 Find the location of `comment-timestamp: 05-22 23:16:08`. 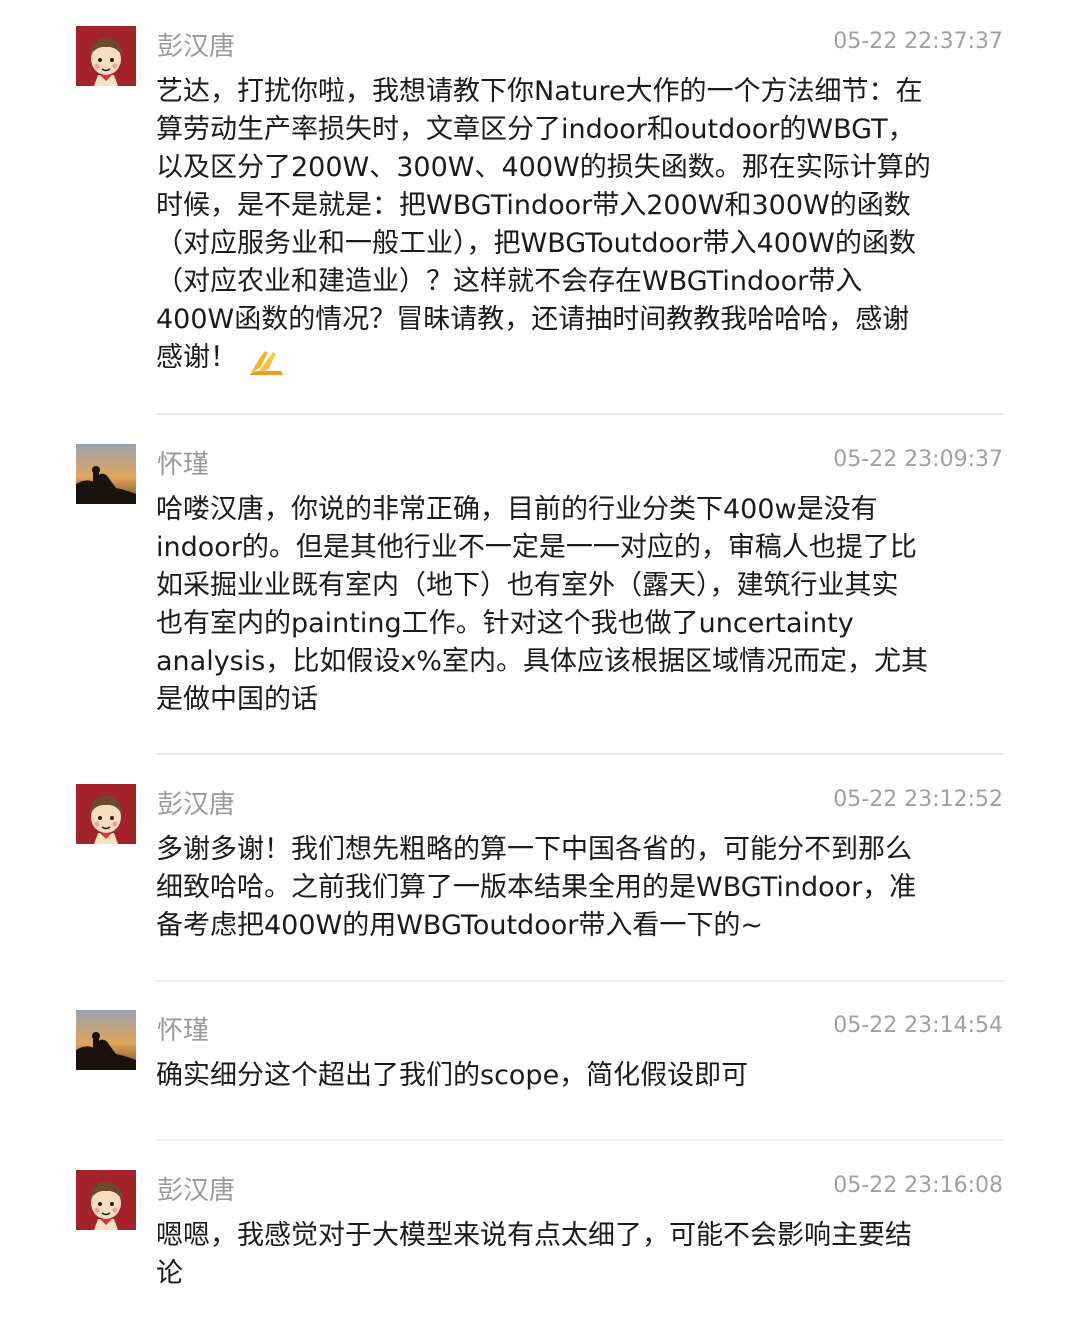

comment-timestamp: 05-22 23:16:08 is located at coordinates (918, 1185).